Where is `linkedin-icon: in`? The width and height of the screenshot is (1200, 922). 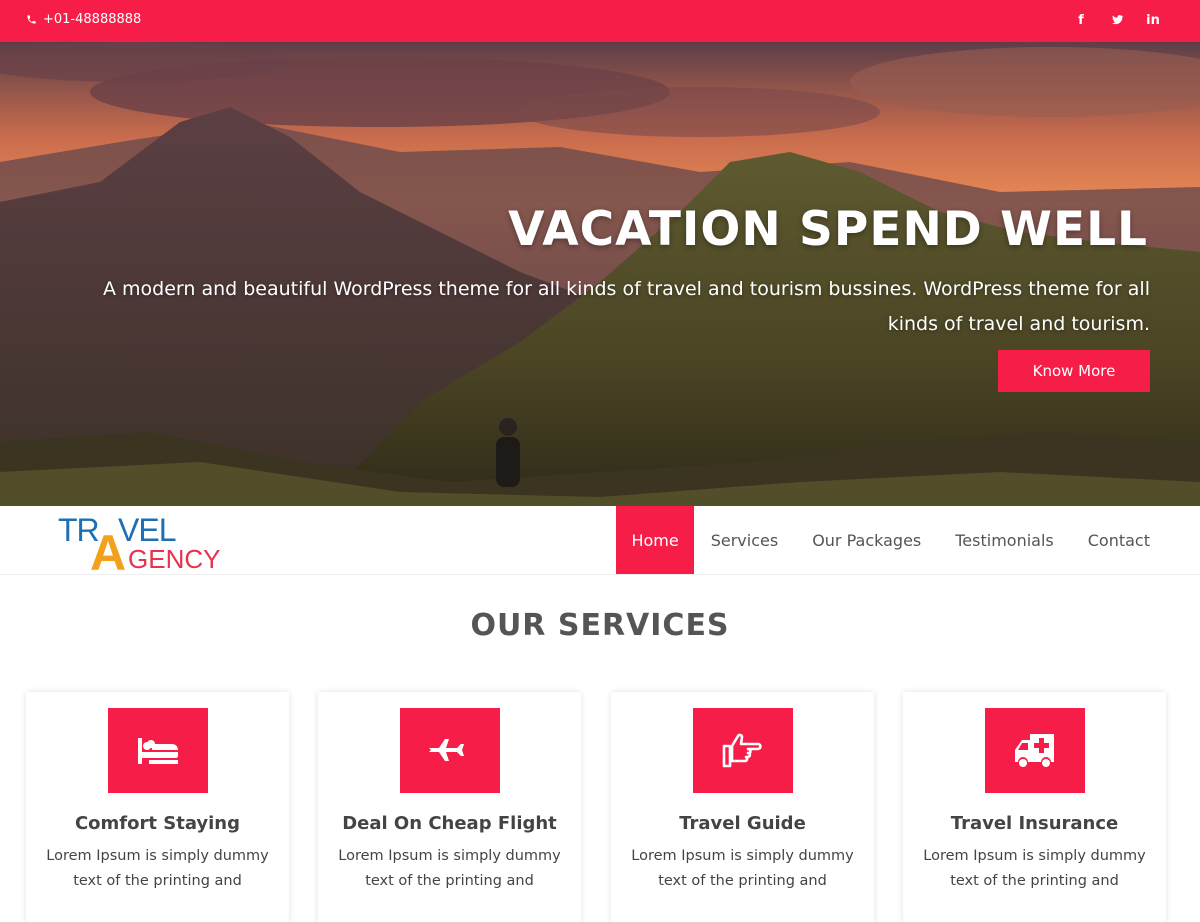
linkedin-icon: in is located at coordinates (1153, 21).